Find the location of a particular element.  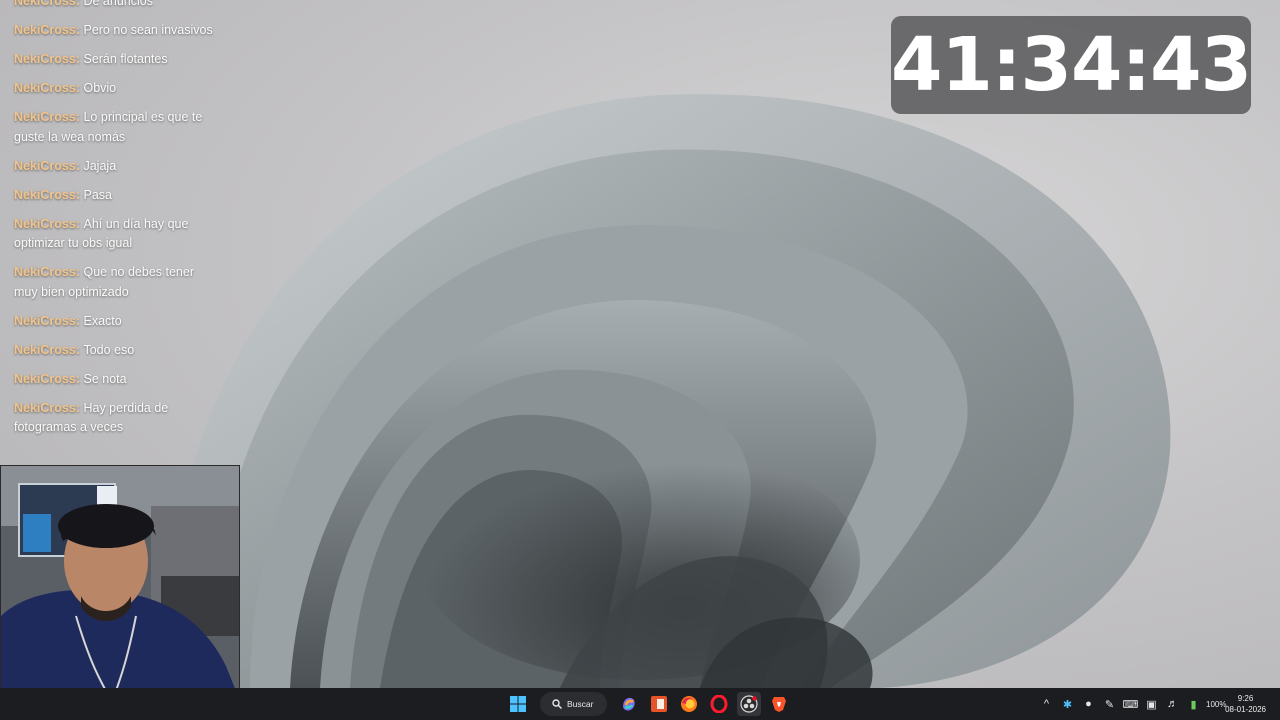

timer-value: 41:34:43 is located at coordinates (1071, 65).